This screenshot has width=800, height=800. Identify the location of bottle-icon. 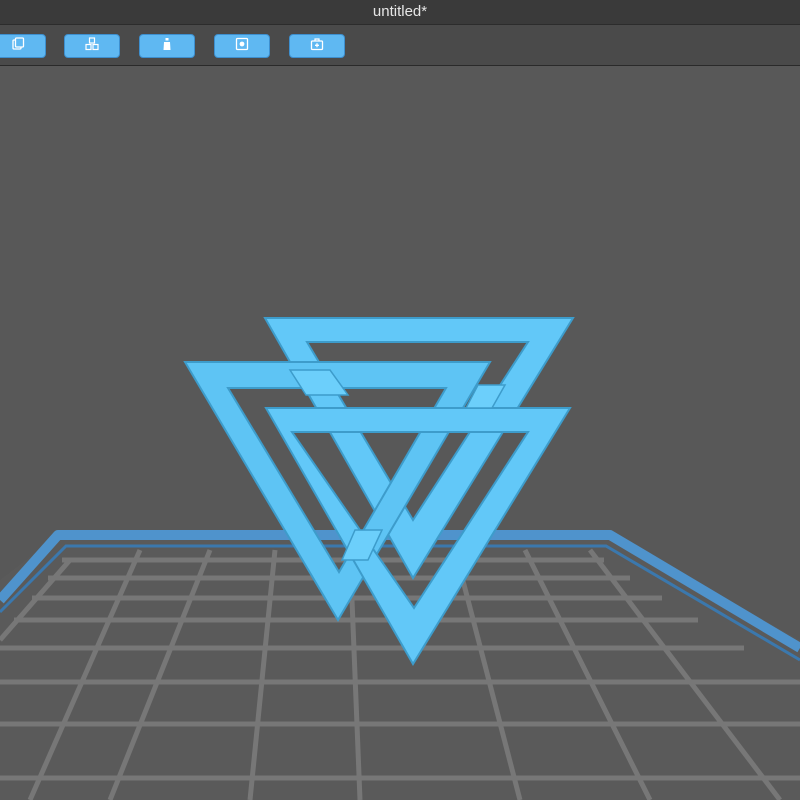
(167, 46).